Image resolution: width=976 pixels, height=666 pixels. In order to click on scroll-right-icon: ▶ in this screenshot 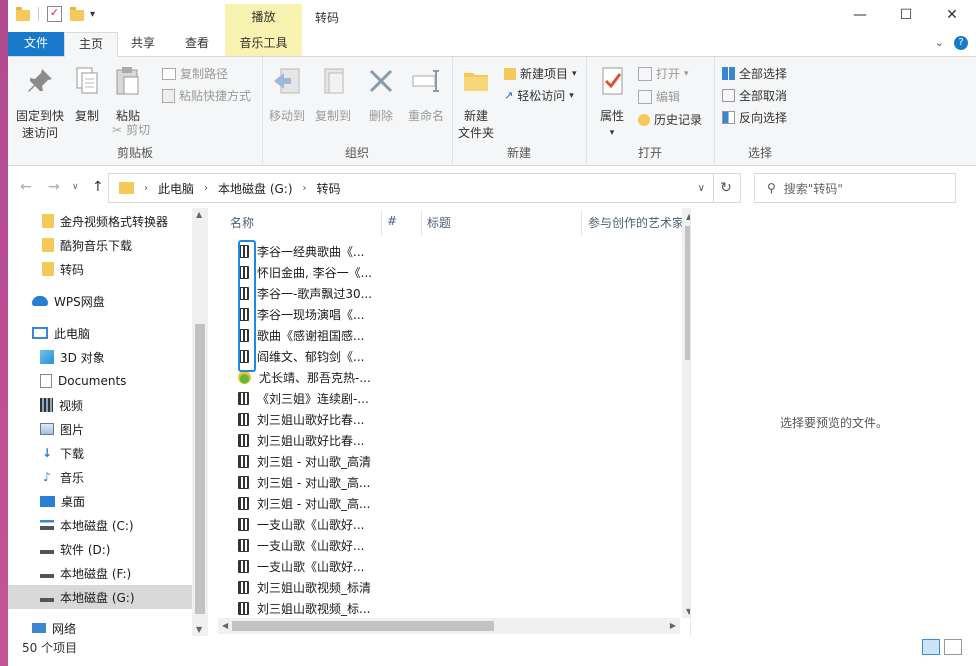, I will do `click(673, 625)`.